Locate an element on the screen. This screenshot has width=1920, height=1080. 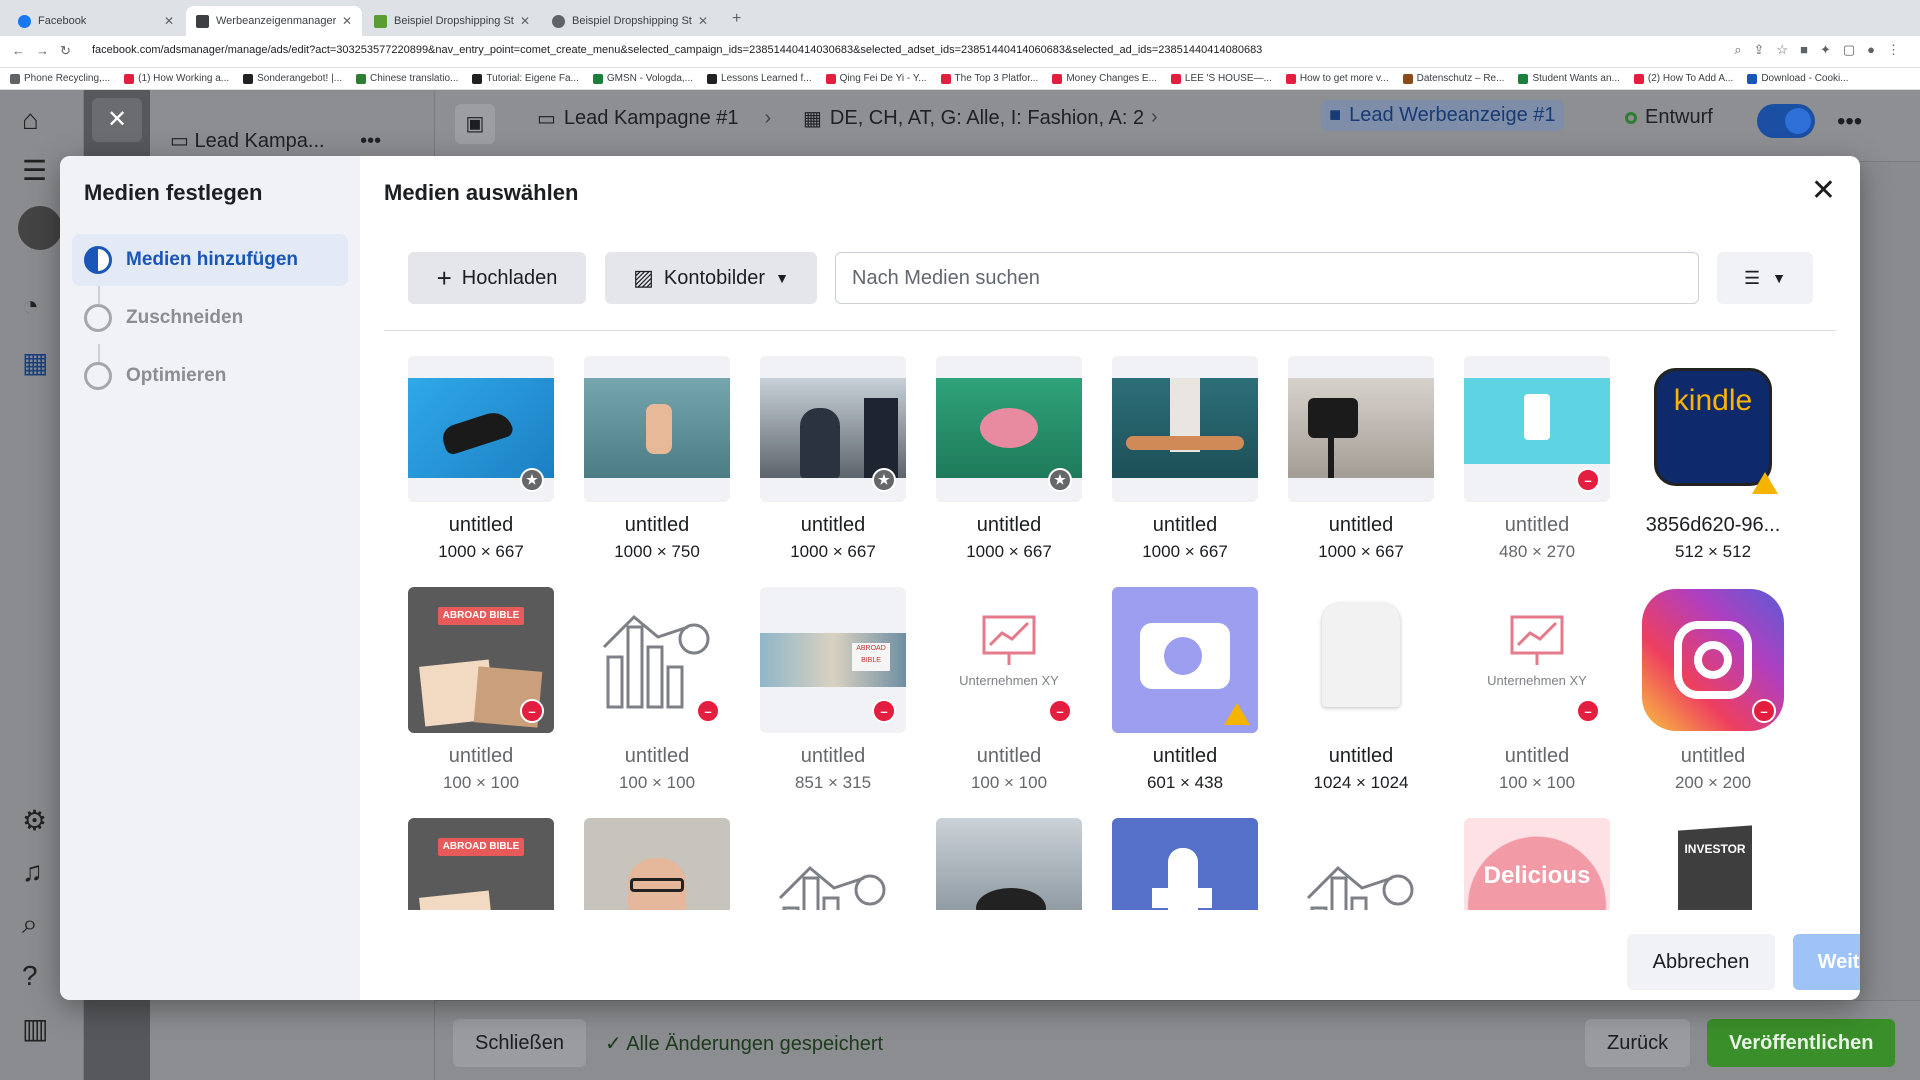
media-image: INVESTOR is located at coordinates (1713, 864).